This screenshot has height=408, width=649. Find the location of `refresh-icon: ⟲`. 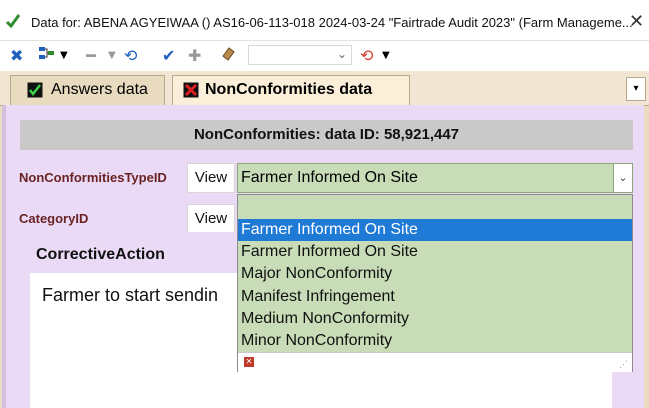

refresh-icon: ⟲ is located at coordinates (130, 56).